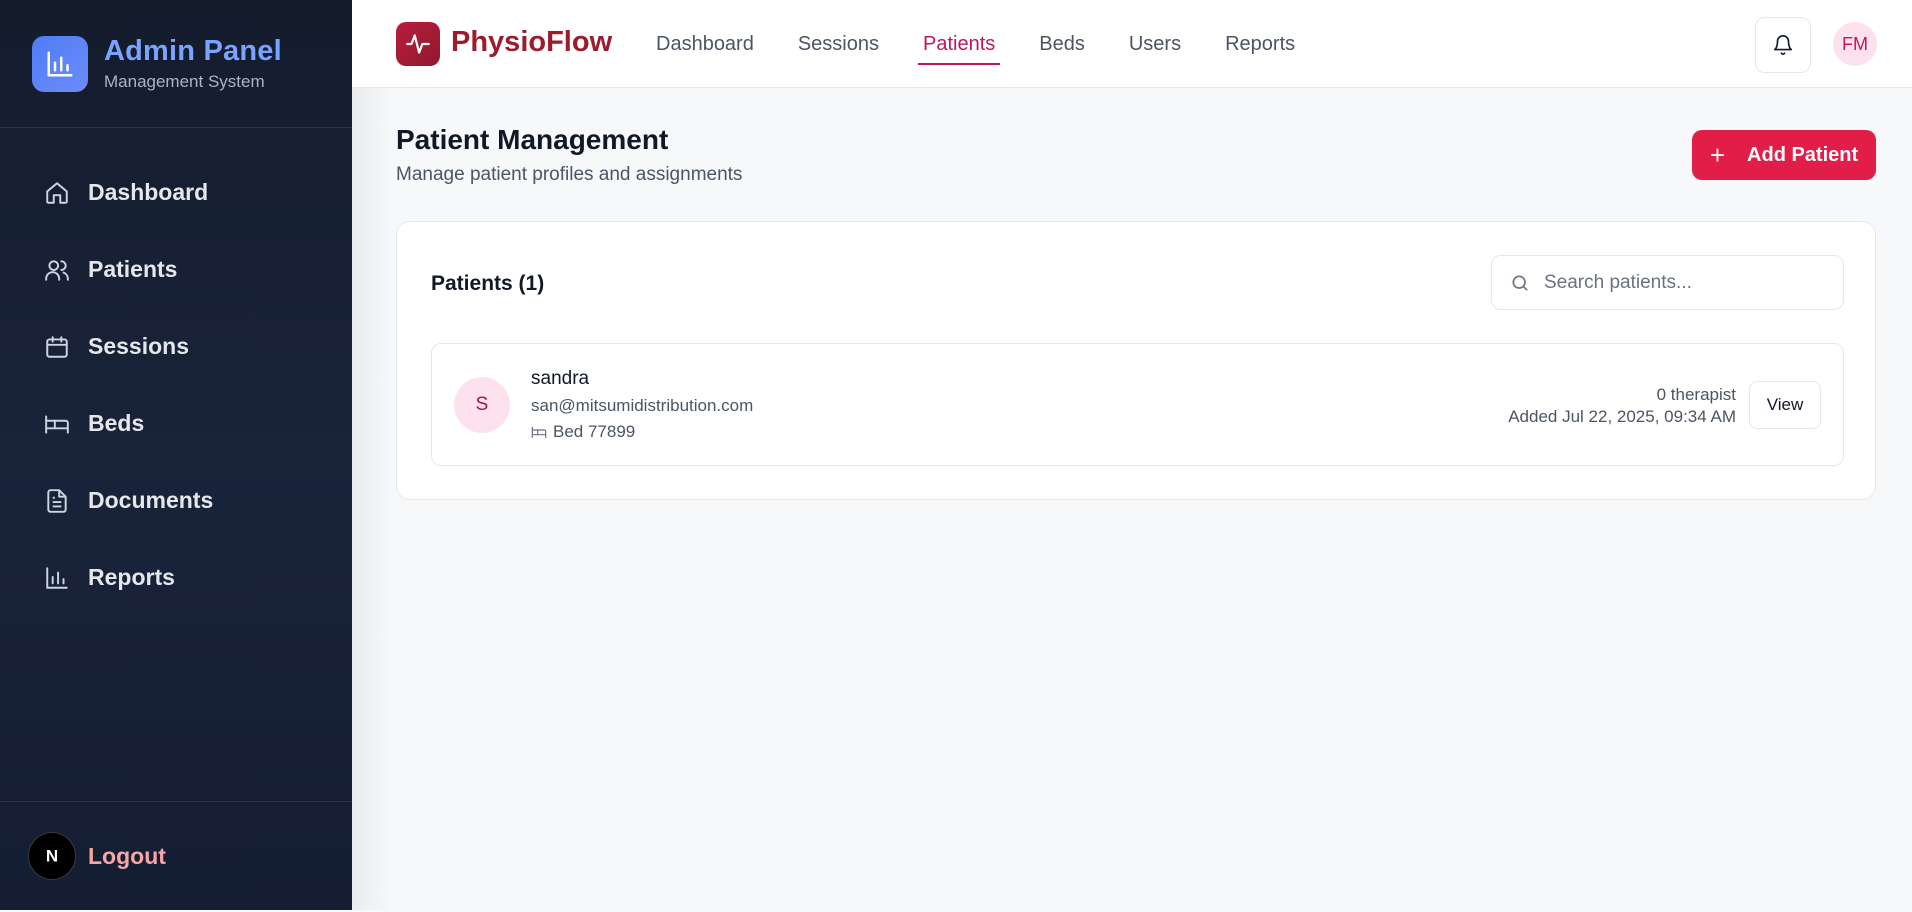  I want to click on sidebar-brand: Admin Panel Management System, so click(176, 64).